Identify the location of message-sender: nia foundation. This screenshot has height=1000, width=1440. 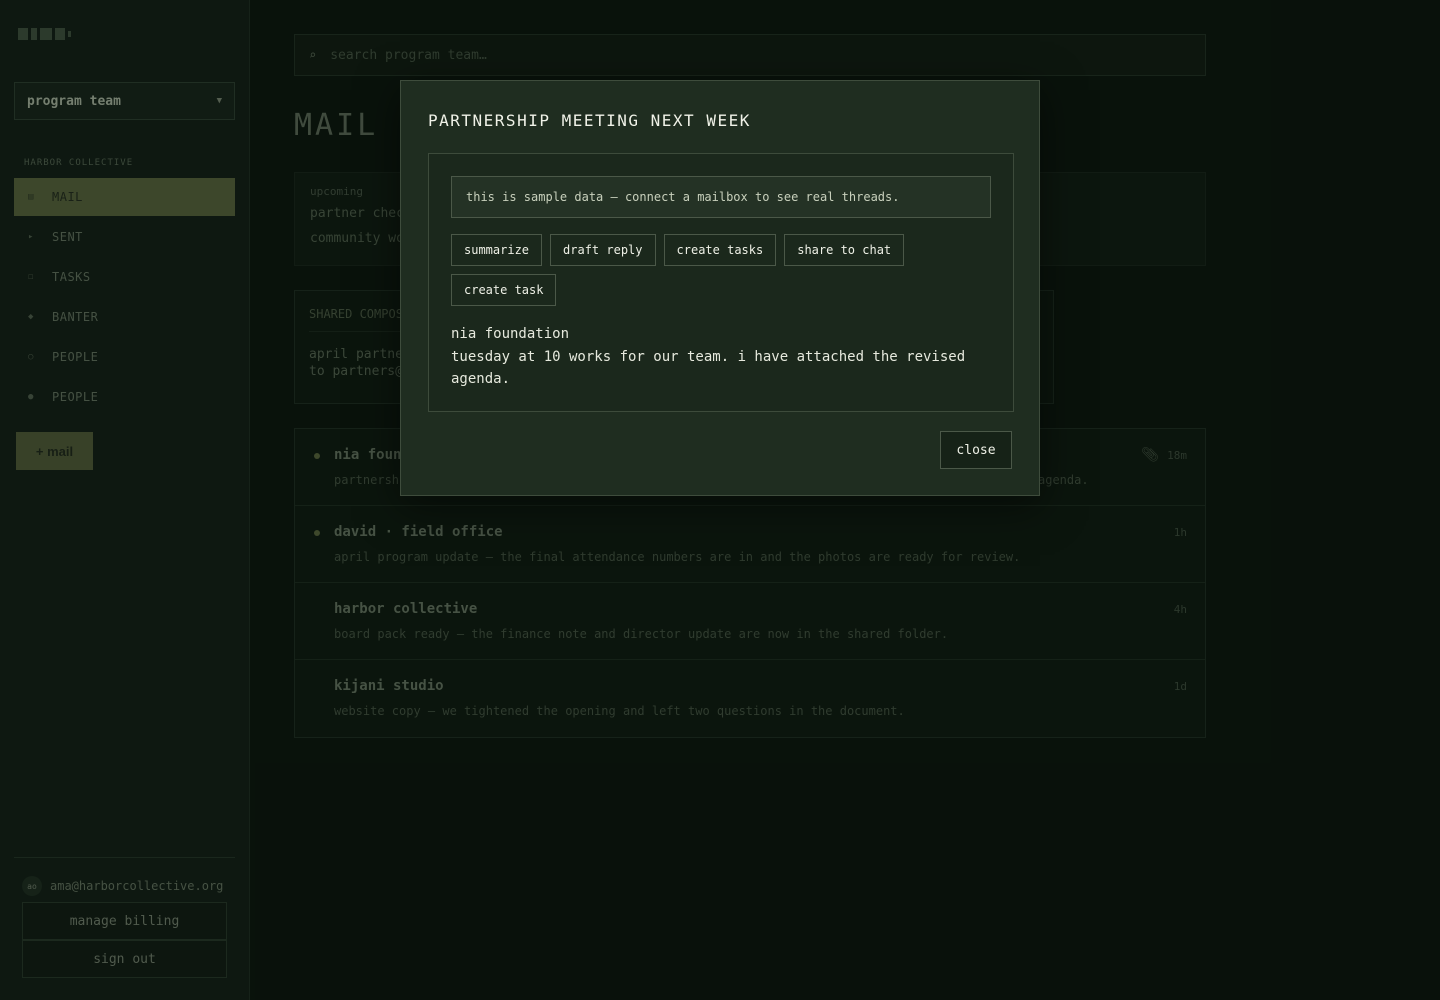
(510, 334).